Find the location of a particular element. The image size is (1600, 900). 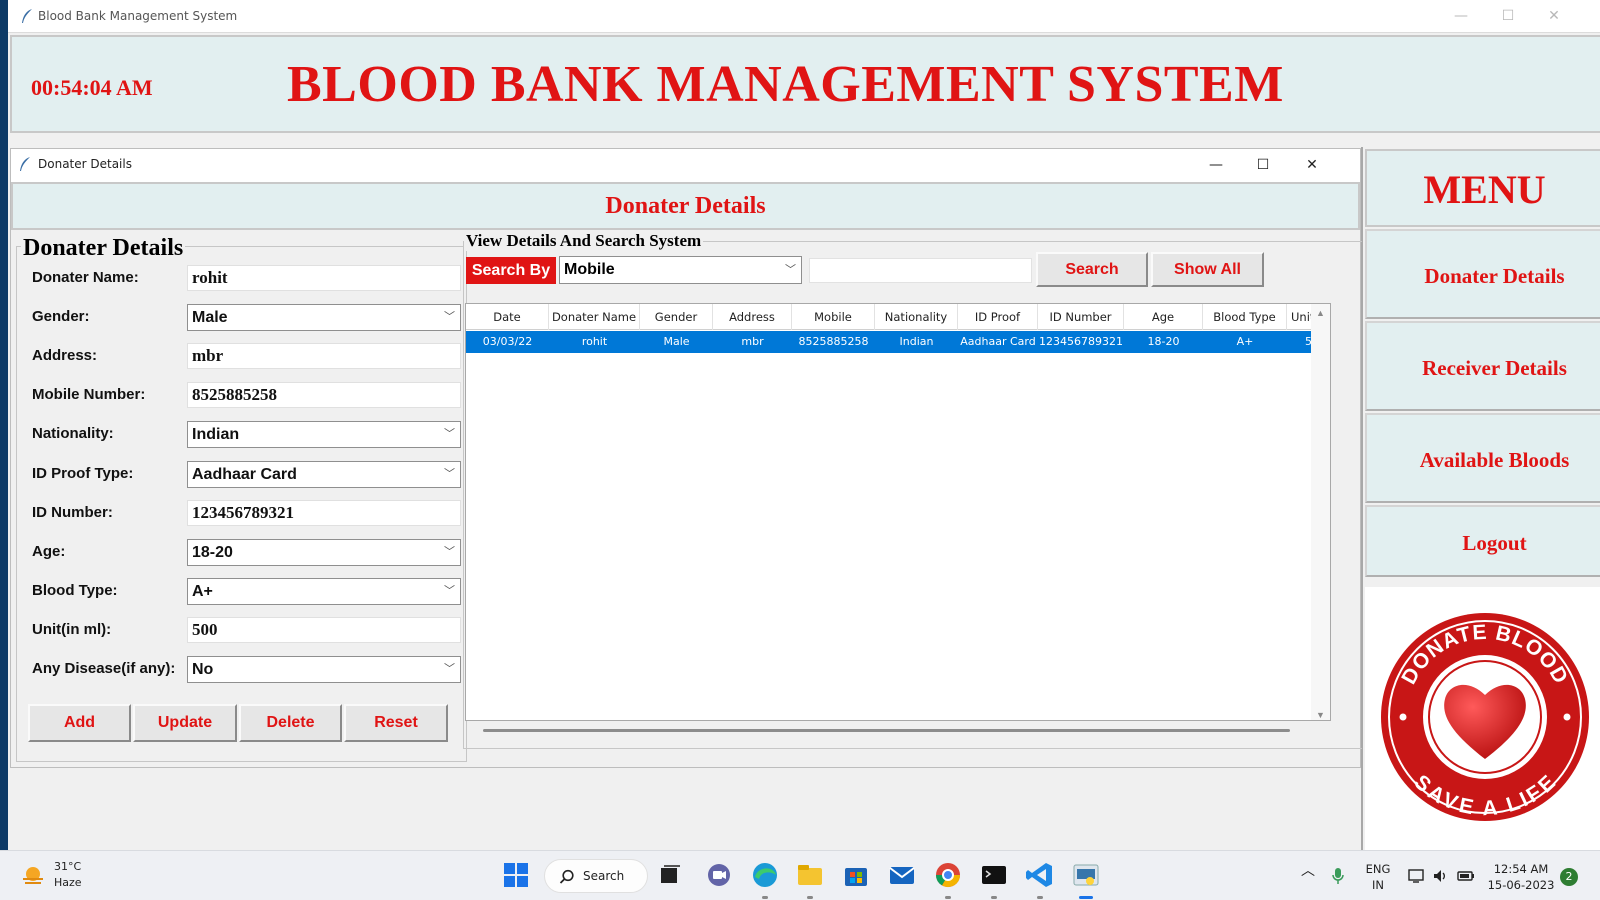

cell-date: 03/03/22 is located at coordinates (507, 341).